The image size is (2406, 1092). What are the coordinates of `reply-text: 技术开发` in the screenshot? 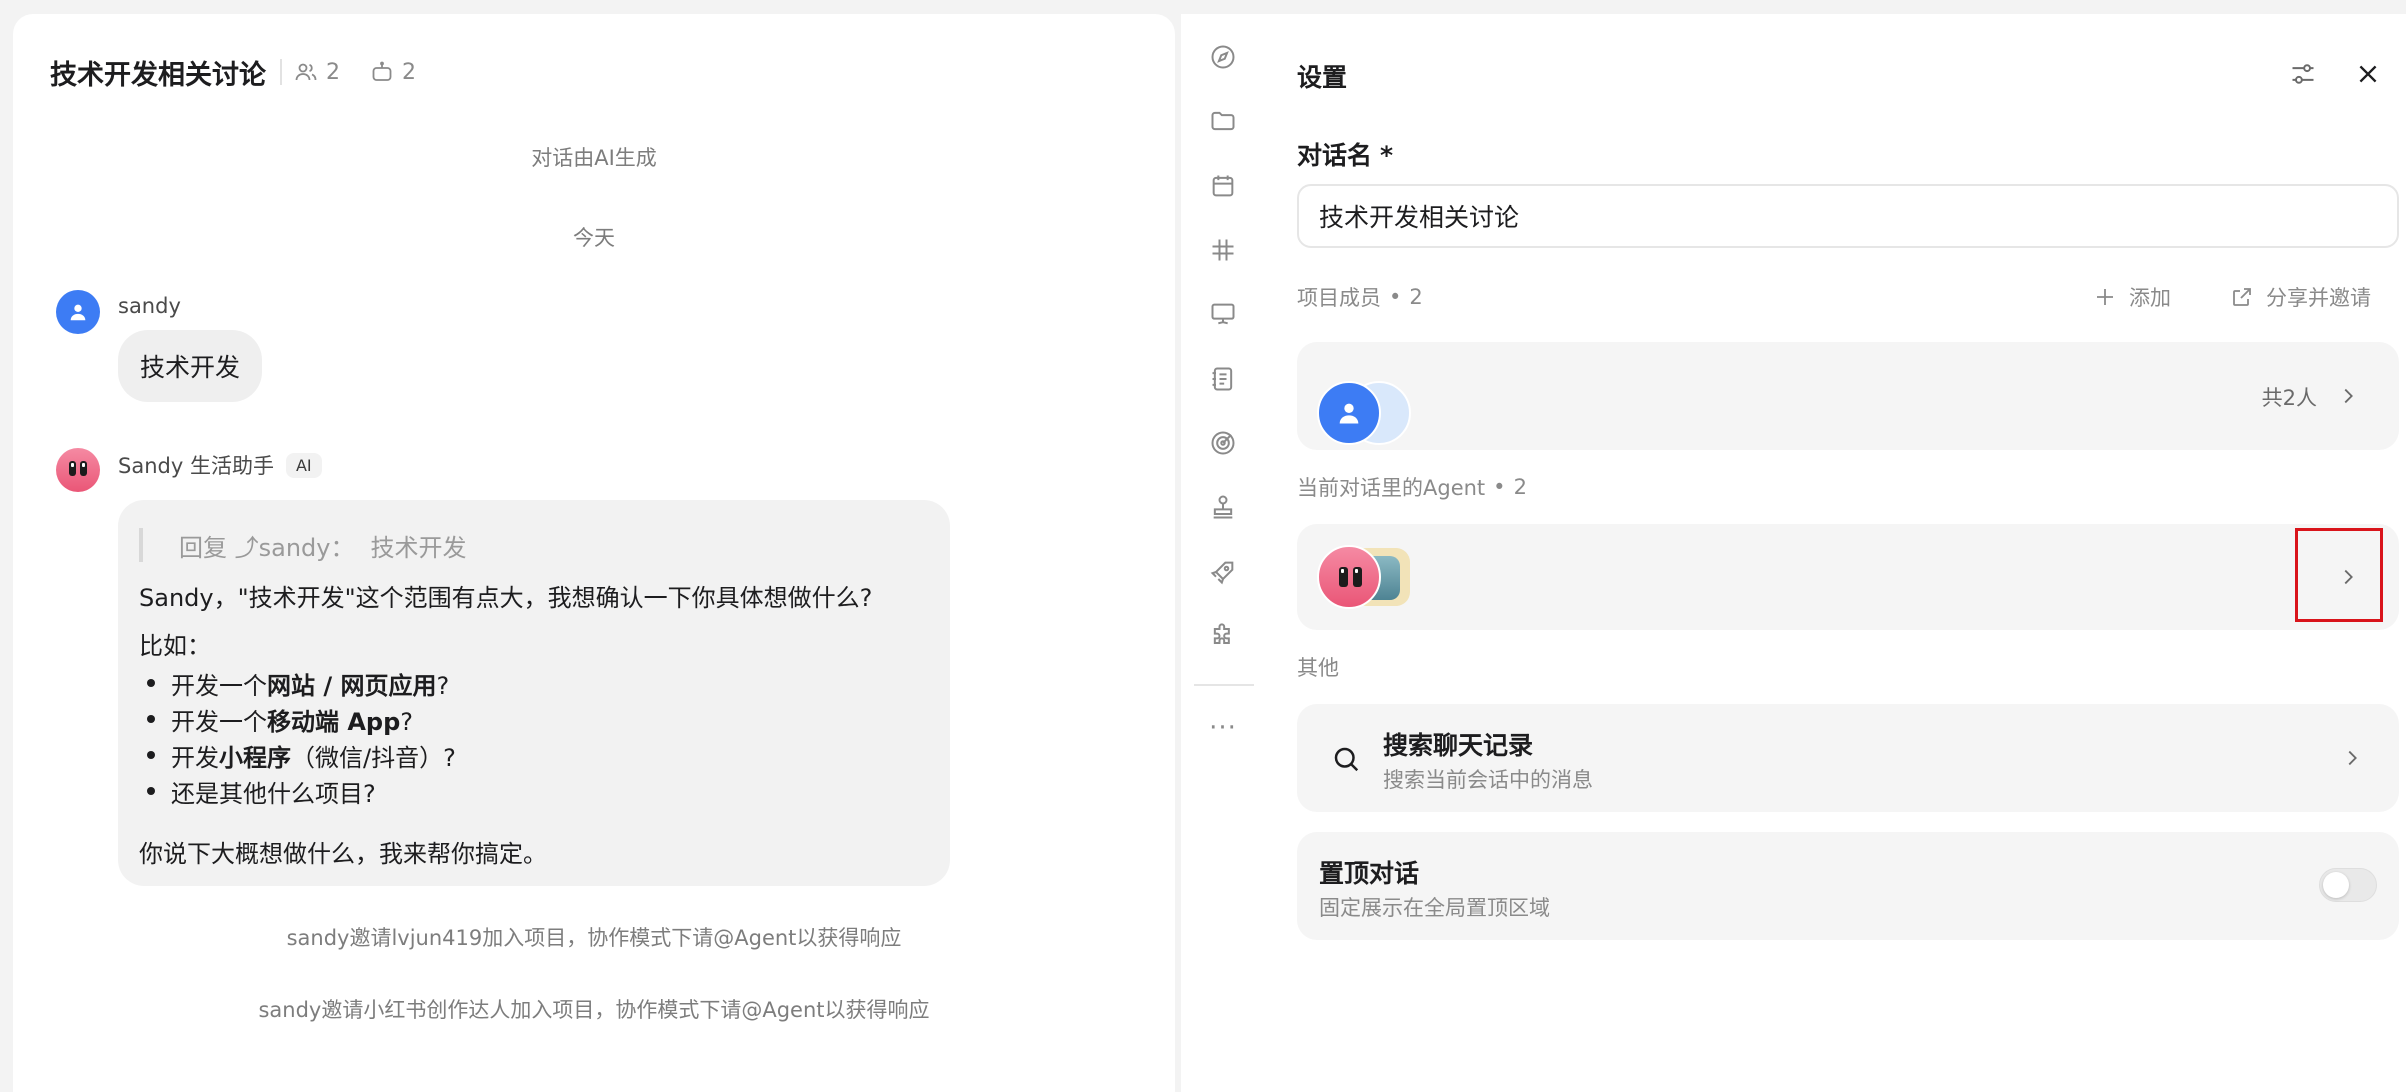 It's located at (418, 547).